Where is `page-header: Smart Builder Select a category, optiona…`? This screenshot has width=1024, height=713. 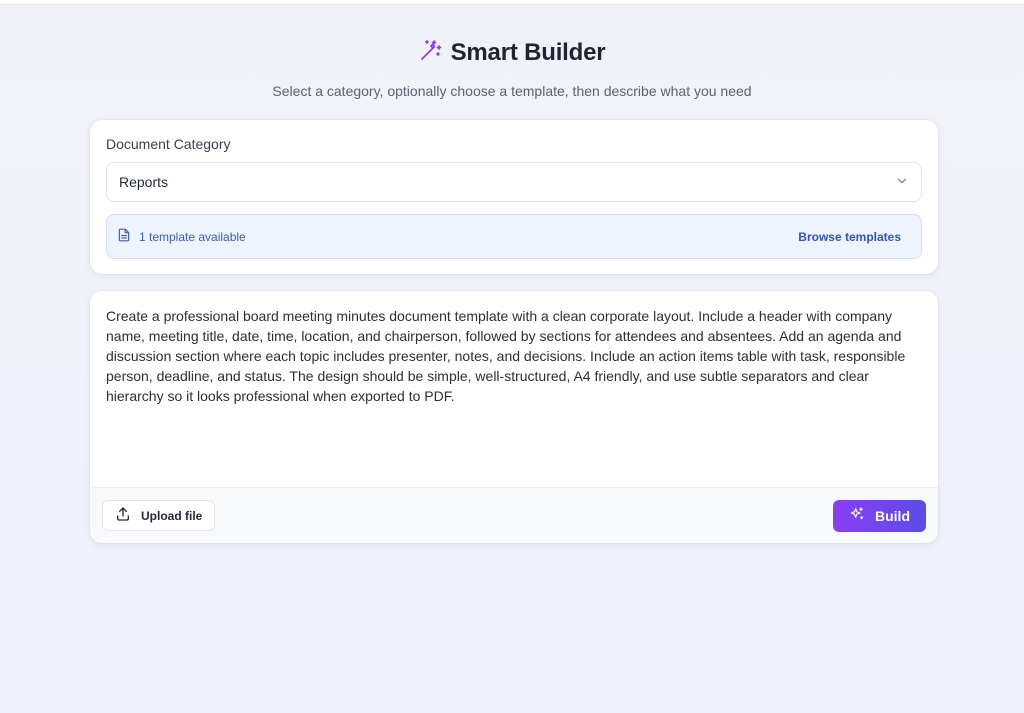 page-header: Smart Builder Select a category, optiona… is located at coordinates (512, 69).